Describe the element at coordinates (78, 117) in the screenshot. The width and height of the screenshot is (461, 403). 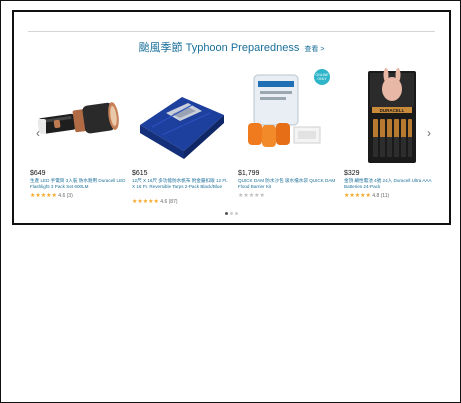
I see `flashlight-icon` at that location.